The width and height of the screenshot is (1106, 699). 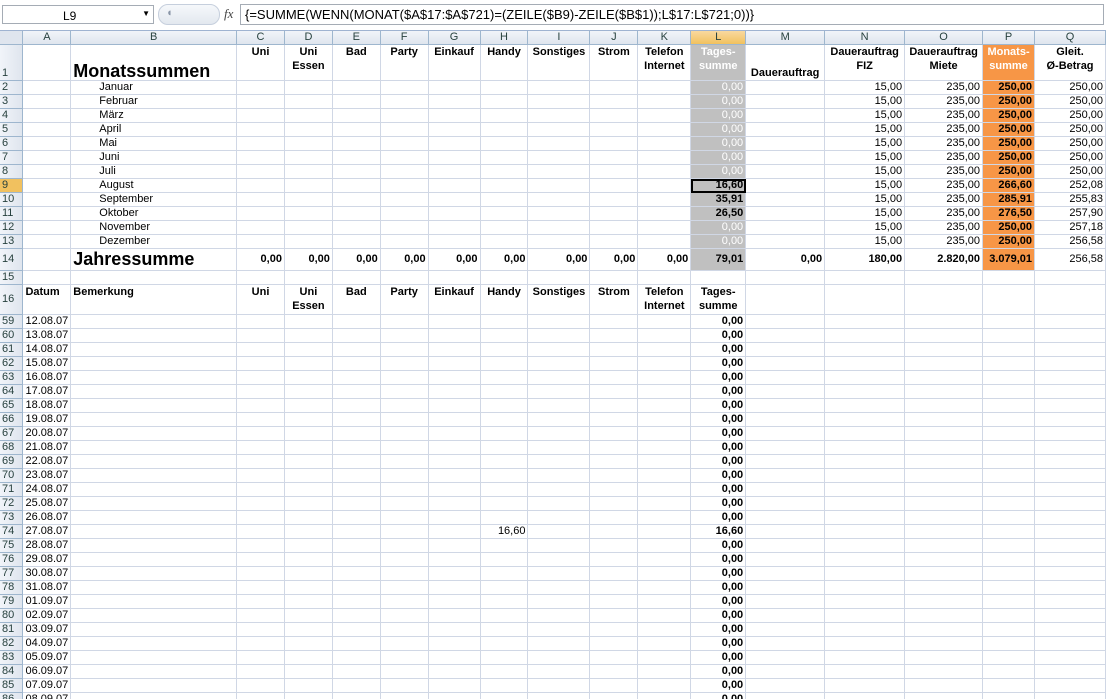 What do you see at coordinates (47, 447) in the screenshot?
I see `daily-date: 21.08.07` at bounding box center [47, 447].